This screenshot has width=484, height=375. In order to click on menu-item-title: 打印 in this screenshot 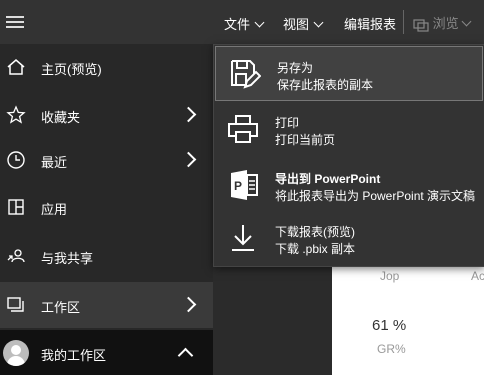, I will do `click(287, 123)`.